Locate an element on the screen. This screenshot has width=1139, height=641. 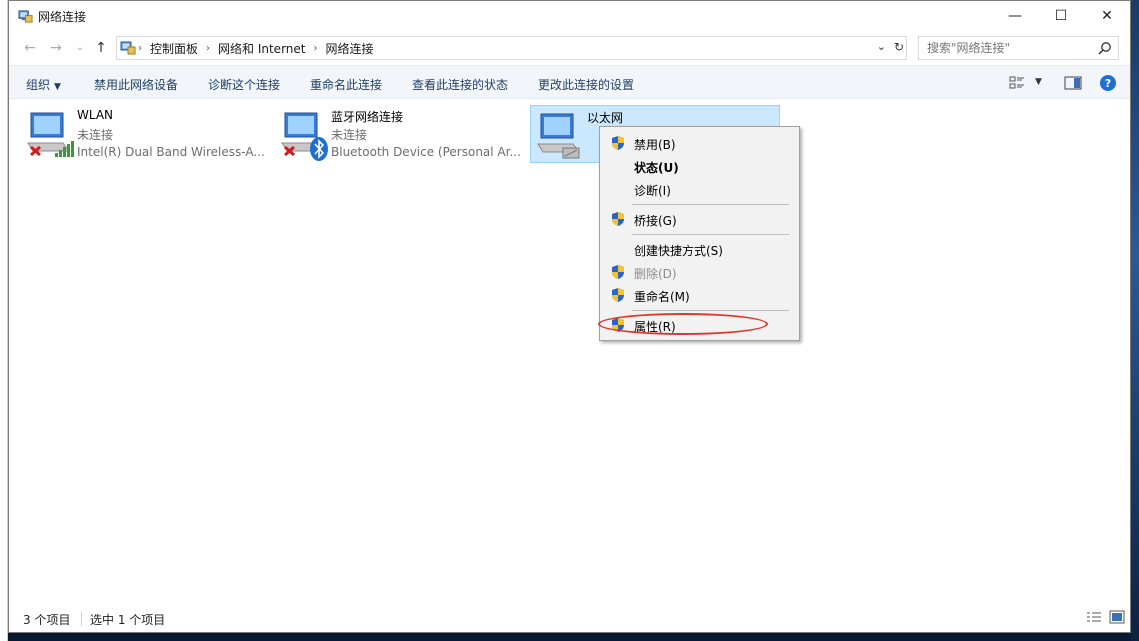
view-options-icon is located at coordinates (1017, 83).